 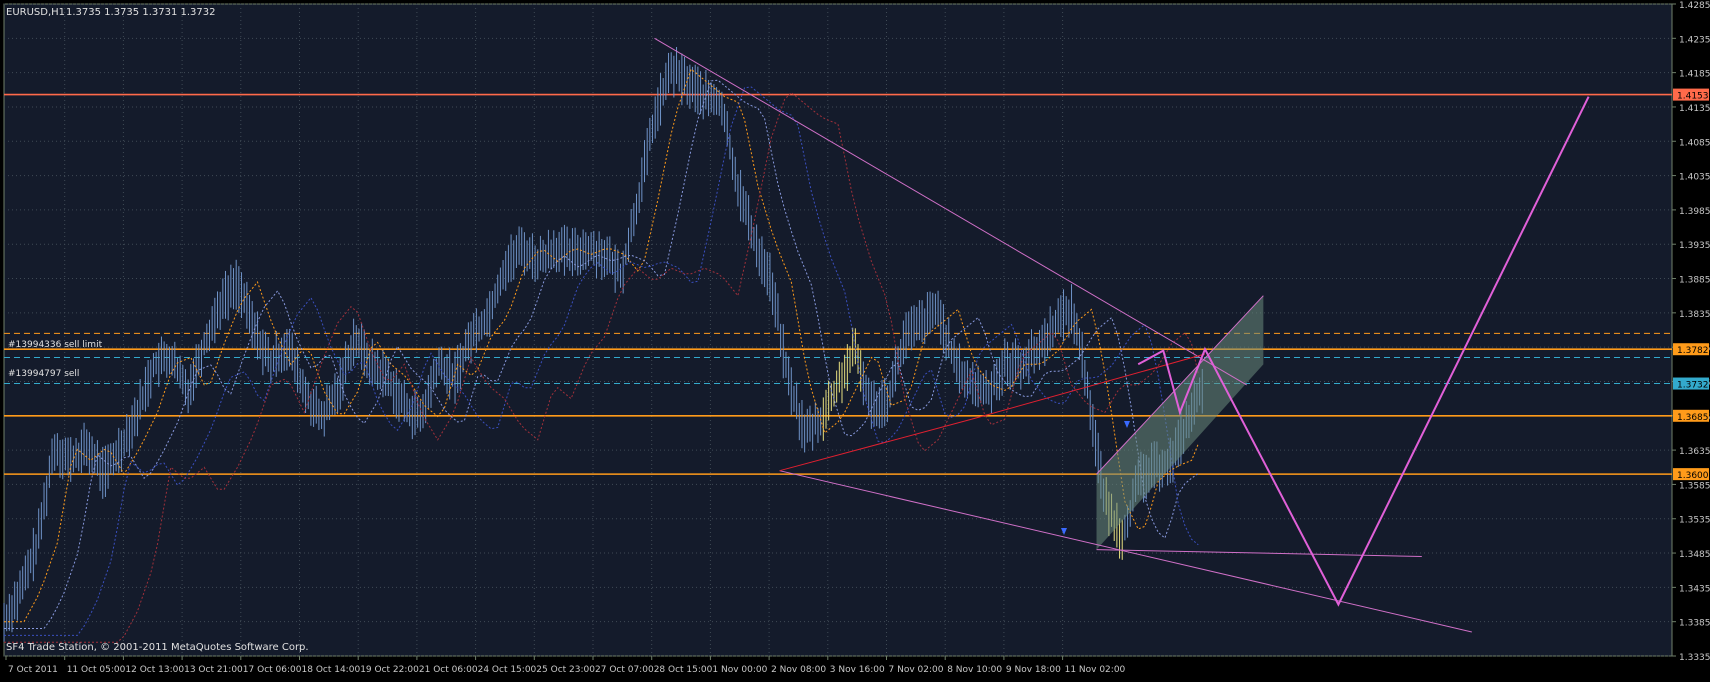 I want to click on order-label: #13994797 sell, so click(x=43, y=374).